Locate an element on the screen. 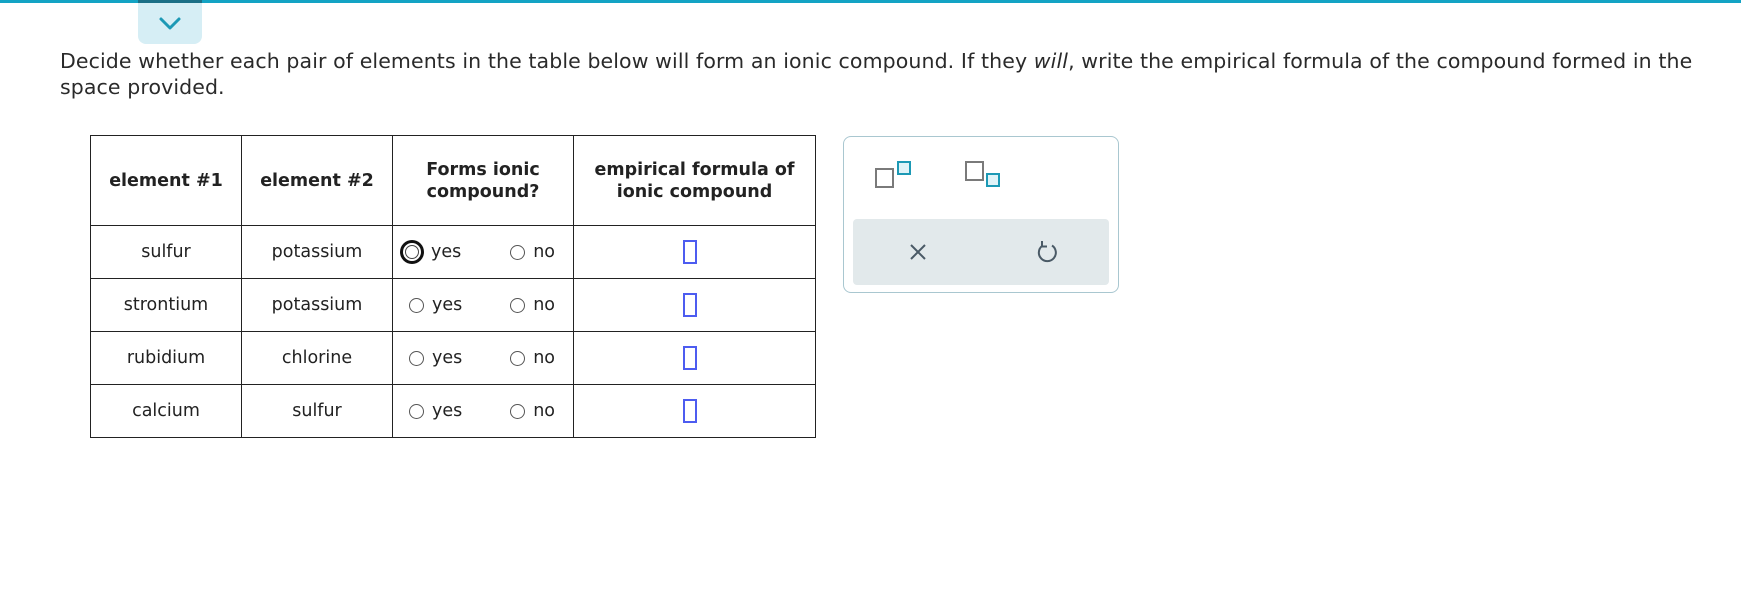 The image size is (1741, 599). header-forms-ionic-label: Forms ionic compound? is located at coordinates (483, 180).